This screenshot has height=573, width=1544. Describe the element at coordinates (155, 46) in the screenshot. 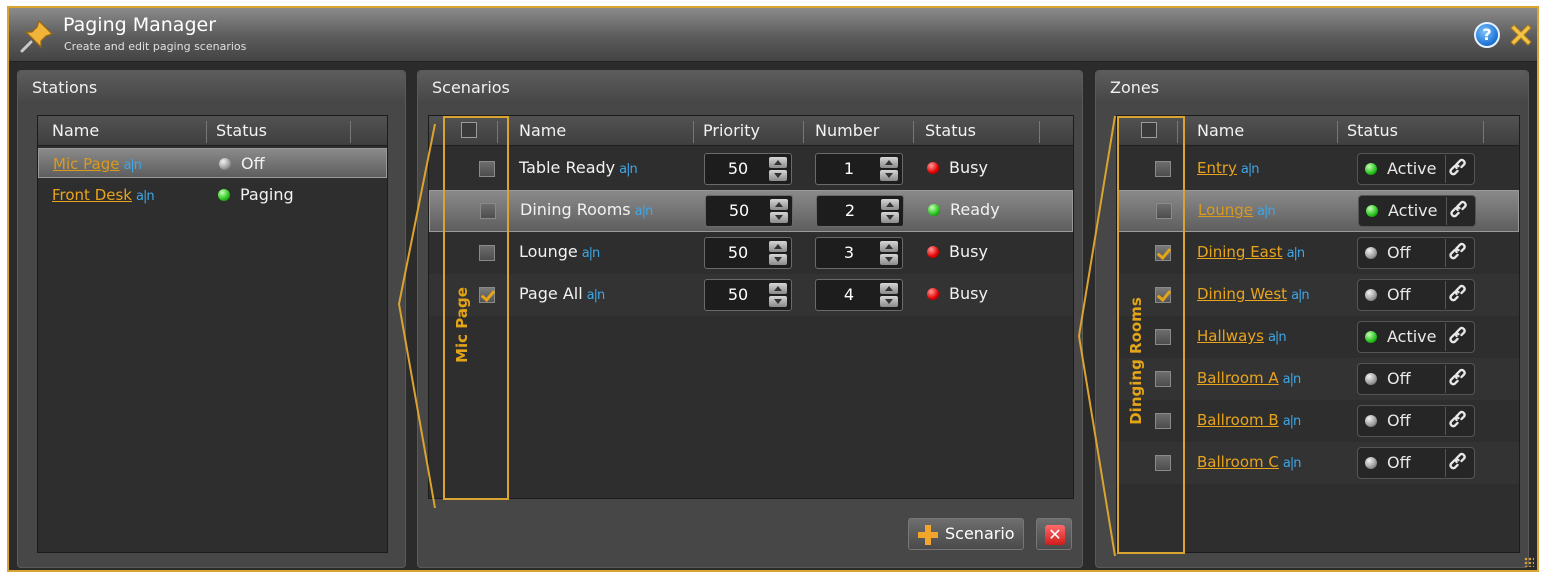

I see `app-subtitle: Create and edit paging scenarios` at that location.